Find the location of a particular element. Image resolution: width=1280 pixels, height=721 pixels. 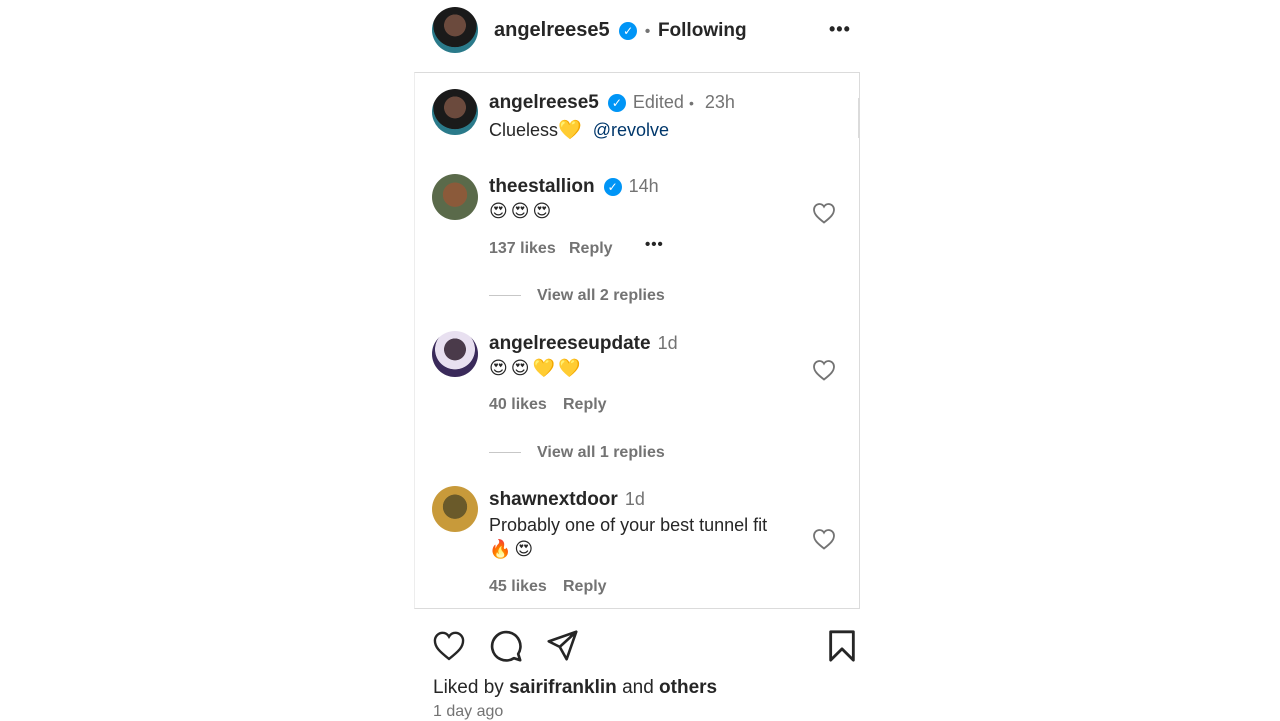

comment-header: shawnextdoor 1d is located at coordinates (567, 500).